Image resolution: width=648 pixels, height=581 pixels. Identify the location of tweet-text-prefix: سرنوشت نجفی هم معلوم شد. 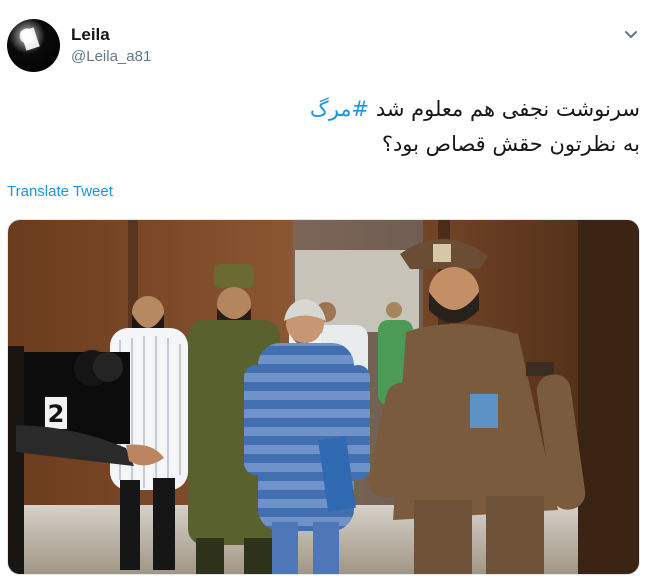
(504, 109).